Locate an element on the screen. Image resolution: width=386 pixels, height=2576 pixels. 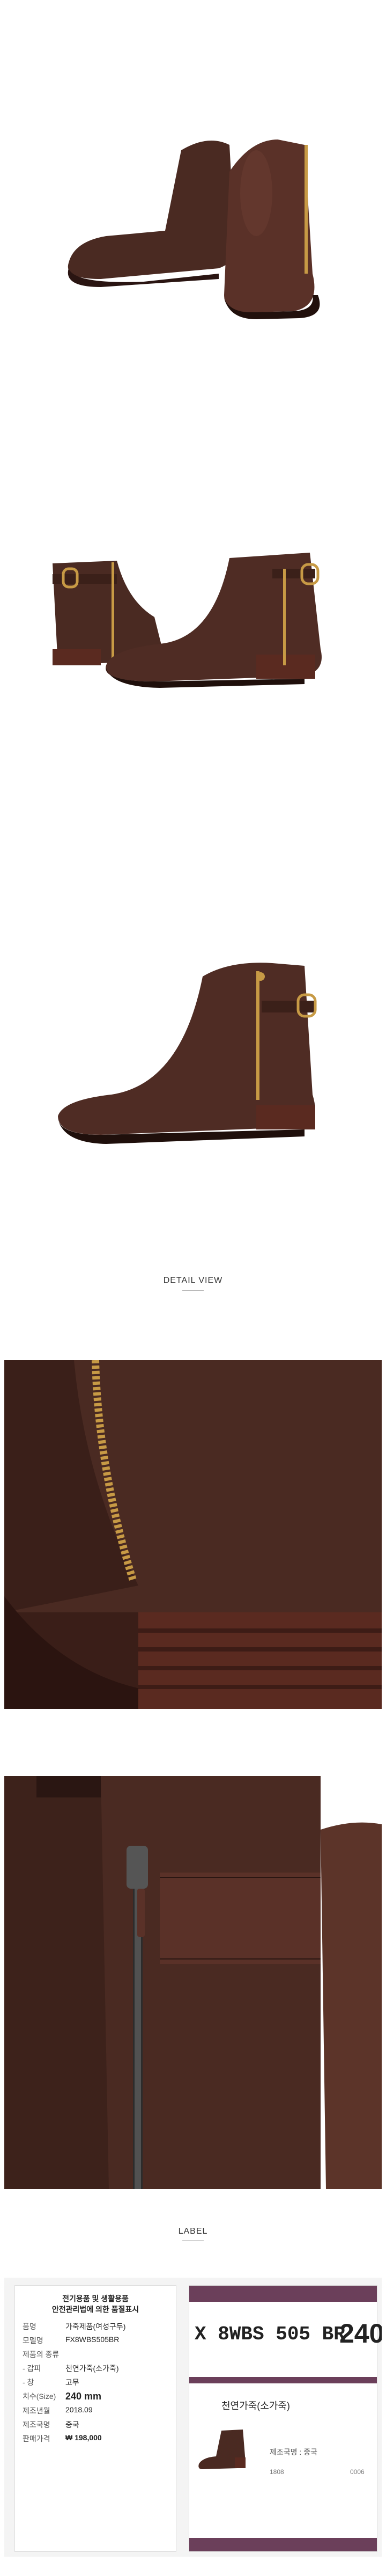
card-row: - 갑피 천연가죽(소가죽) is located at coordinates (95, 2368).